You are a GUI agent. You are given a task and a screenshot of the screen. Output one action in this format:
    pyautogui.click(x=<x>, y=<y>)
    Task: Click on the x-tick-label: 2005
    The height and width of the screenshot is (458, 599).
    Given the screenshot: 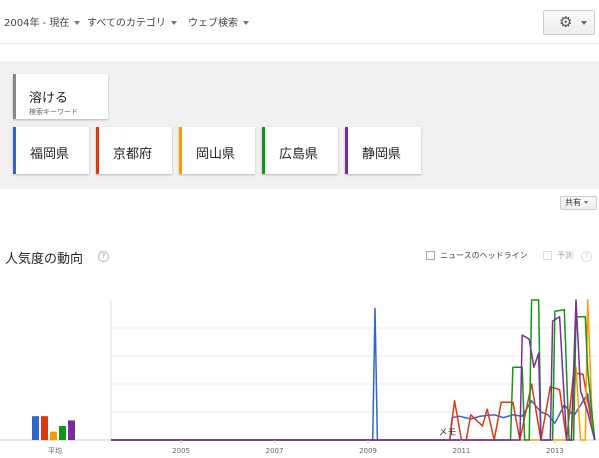 What is the action you would take?
    pyautogui.click(x=181, y=451)
    